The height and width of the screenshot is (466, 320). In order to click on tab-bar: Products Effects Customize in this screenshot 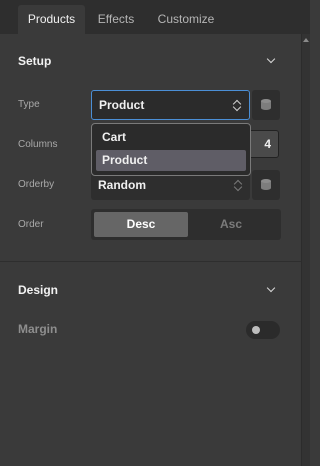, I will do `click(155, 17)`.